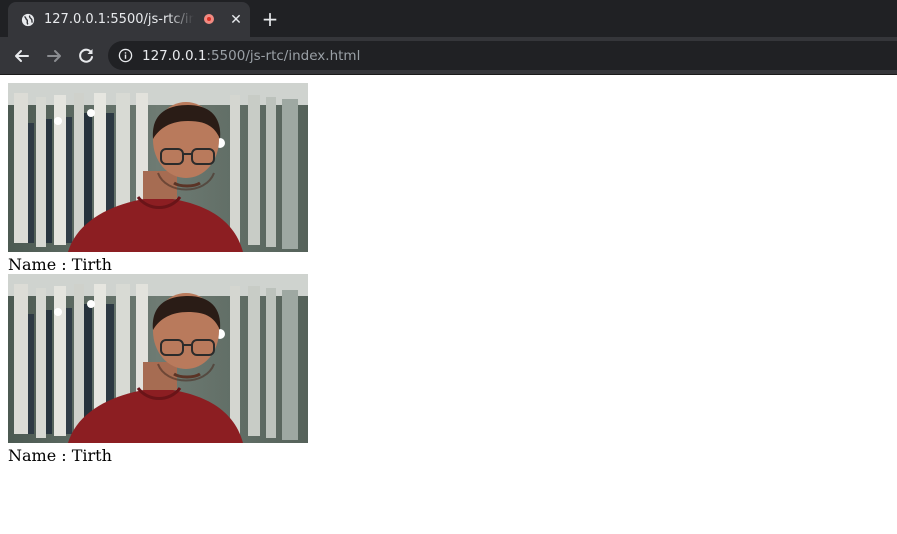 Image resolution: width=897 pixels, height=534 pixels. I want to click on tab-title: 127.0.0.1:5500/js-rtc/index.html, so click(119, 20).